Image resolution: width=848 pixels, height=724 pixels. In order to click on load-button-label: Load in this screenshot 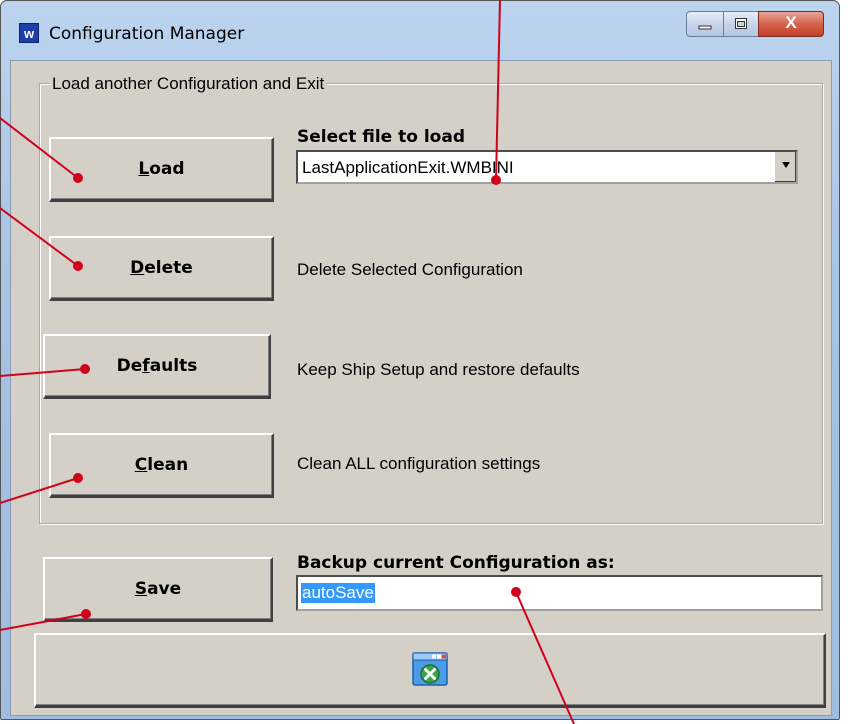, I will do `click(161, 169)`.